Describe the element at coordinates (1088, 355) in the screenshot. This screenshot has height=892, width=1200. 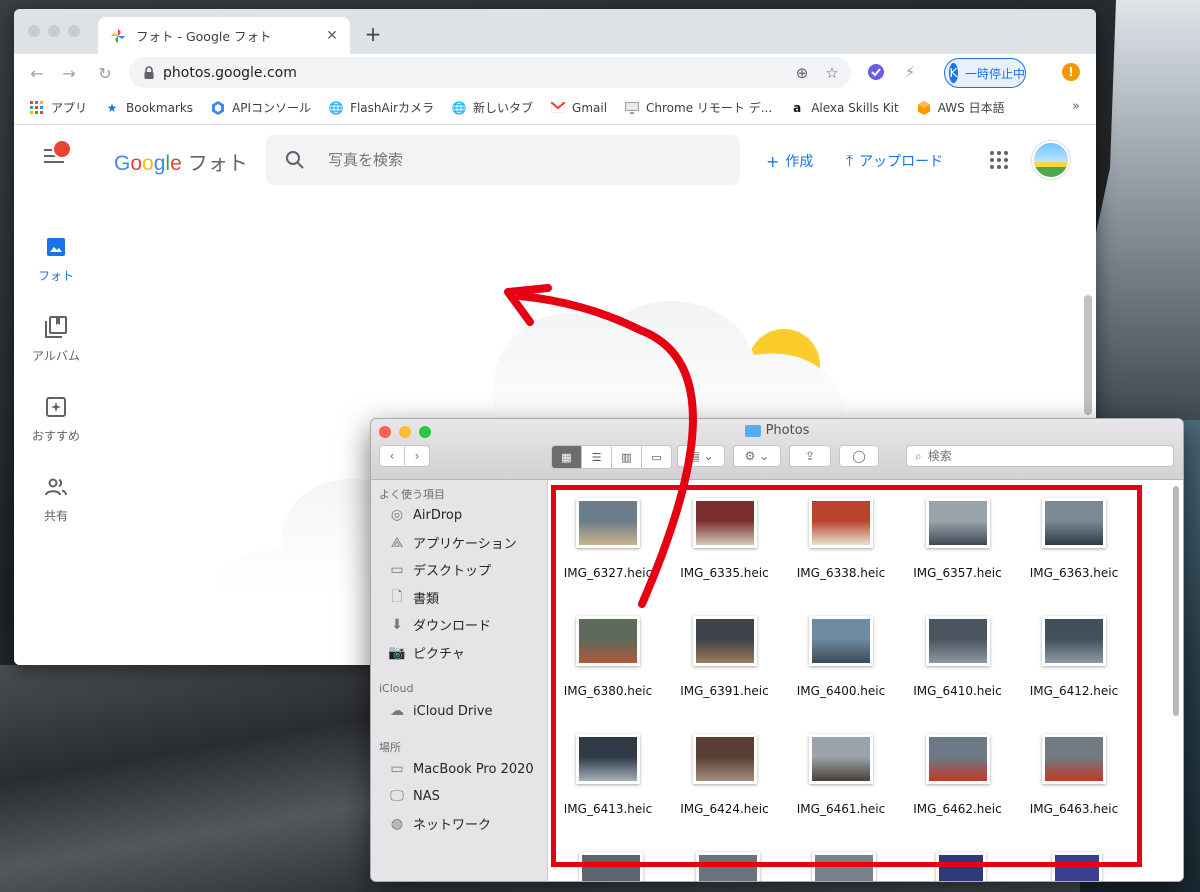
I see `page-scrollbar` at that location.